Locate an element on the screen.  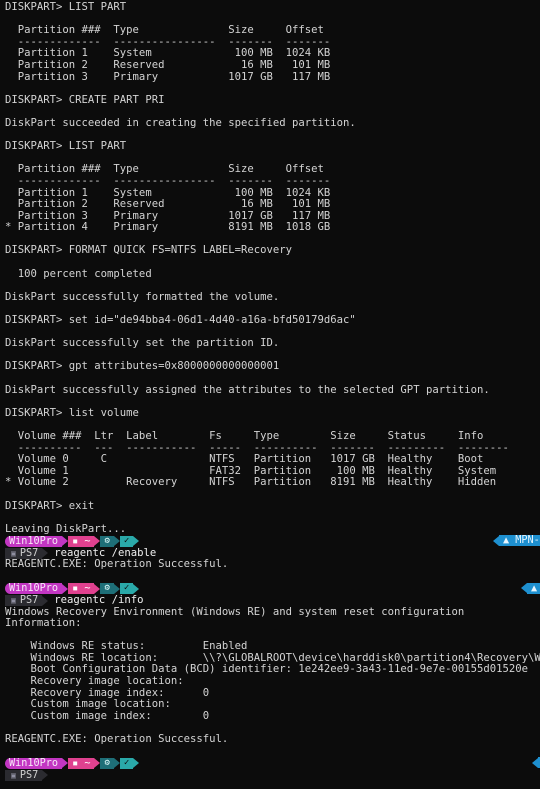
right-prompt-segment: ▲ MI is located at coordinates (530, 588).